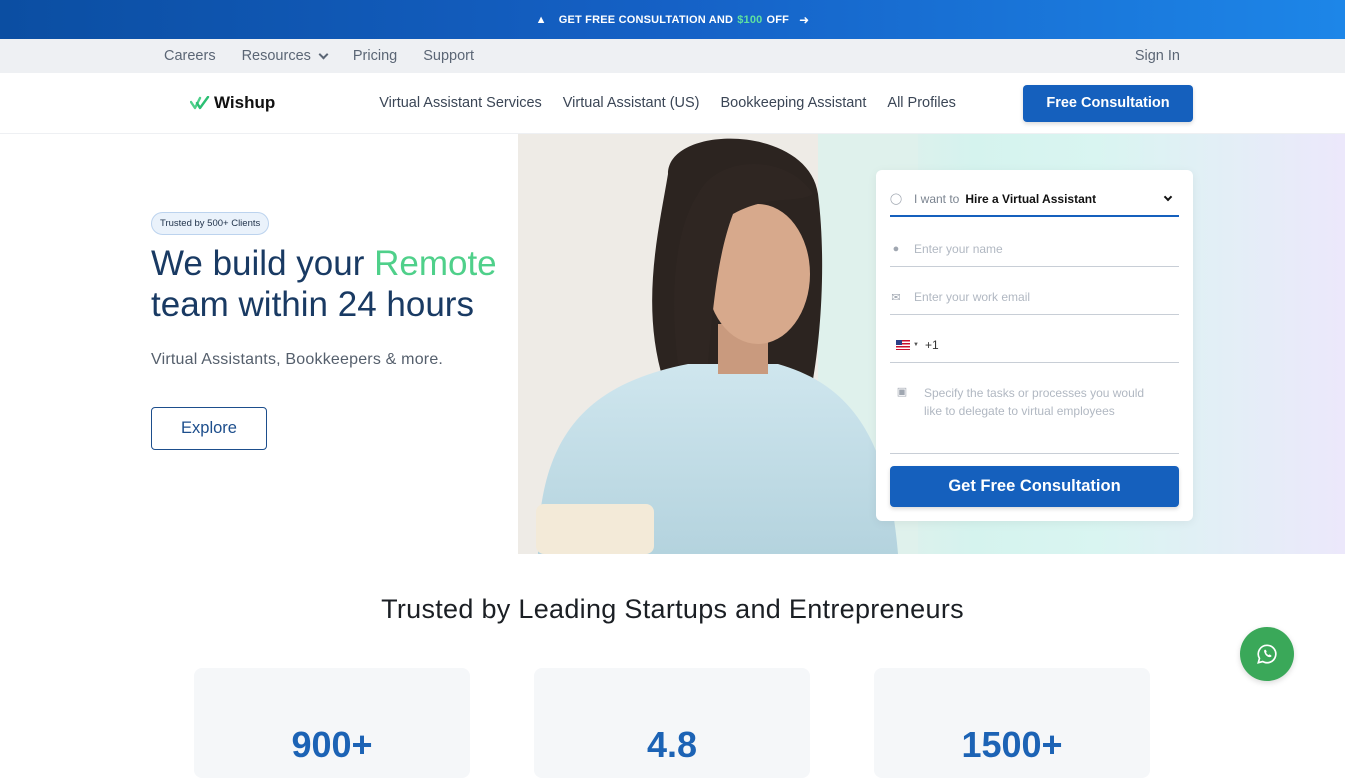 The height and width of the screenshot is (778, 1345). What do you see at coordinates (448, 56) in the screenshot?
I see `util-link-support: Support` at bounding box center [448, 56].